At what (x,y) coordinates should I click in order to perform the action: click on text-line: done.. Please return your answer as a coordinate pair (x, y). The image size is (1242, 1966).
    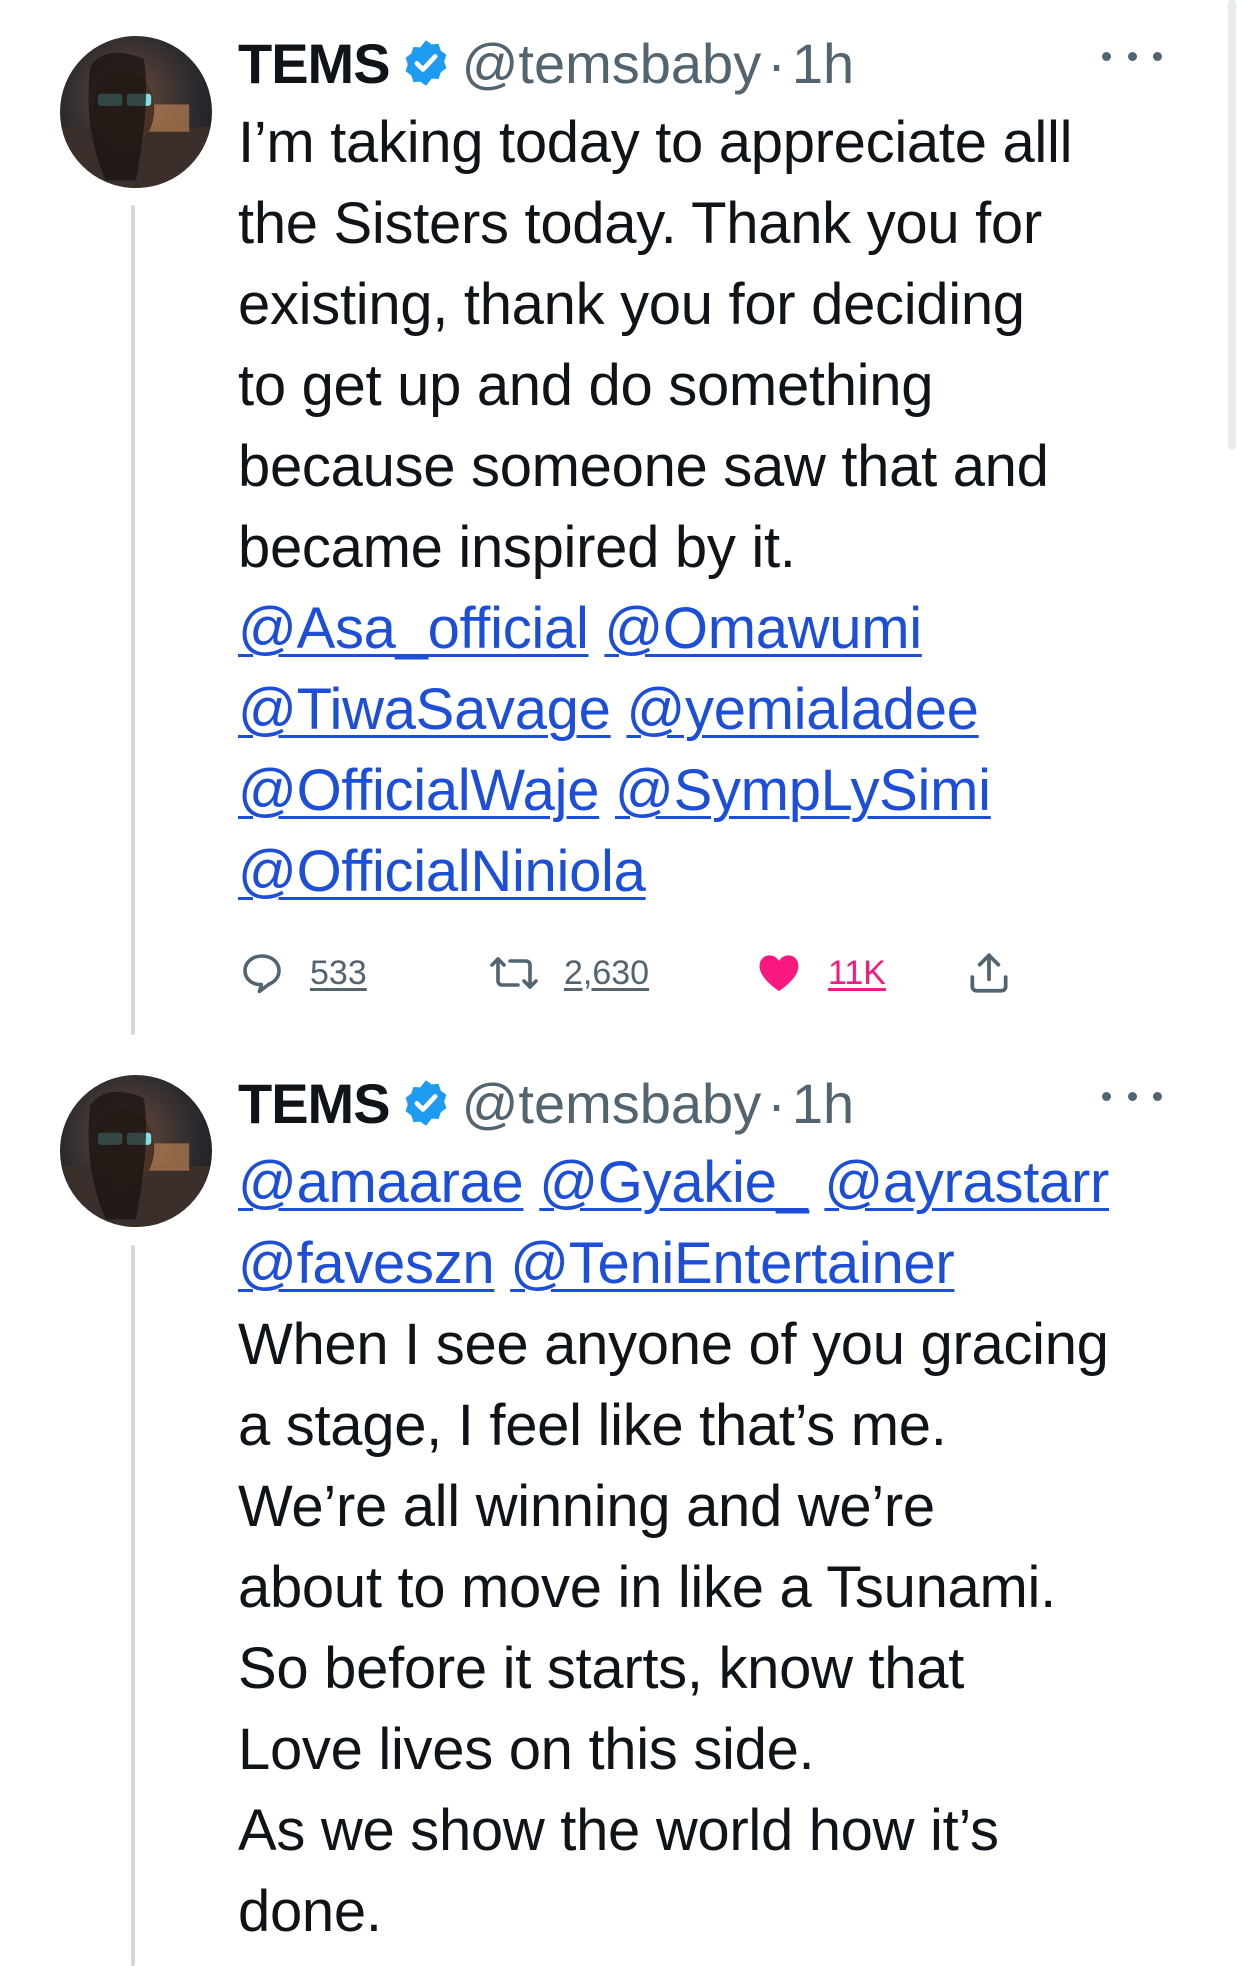
    Looking at the image, I should click on (310, 1911).